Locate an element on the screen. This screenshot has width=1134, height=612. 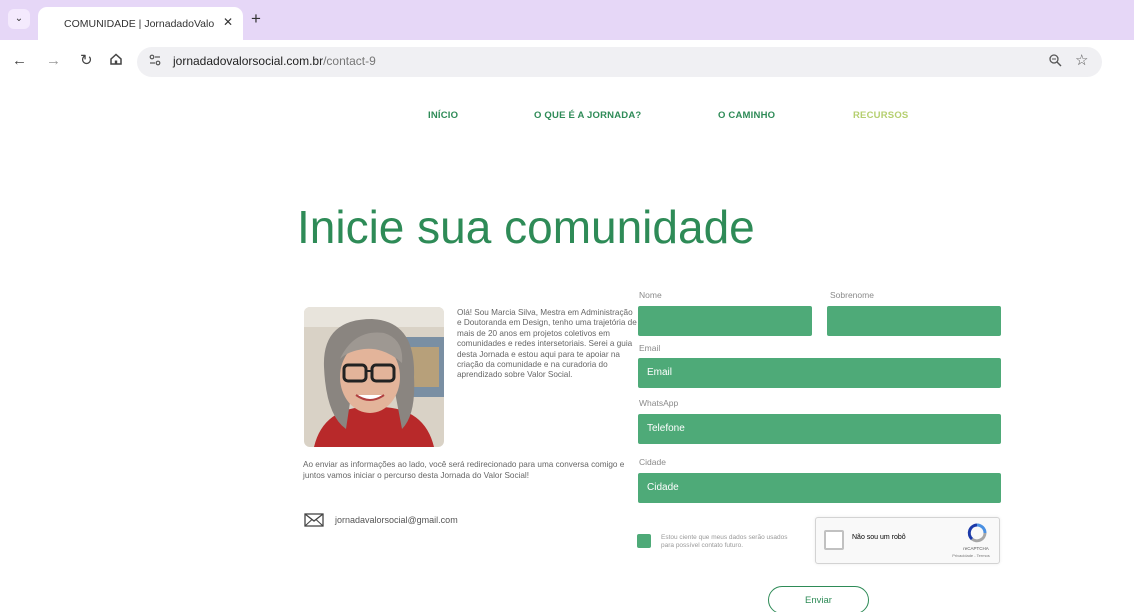
reload-icon: ↻ is located at coordinates (86, 61).